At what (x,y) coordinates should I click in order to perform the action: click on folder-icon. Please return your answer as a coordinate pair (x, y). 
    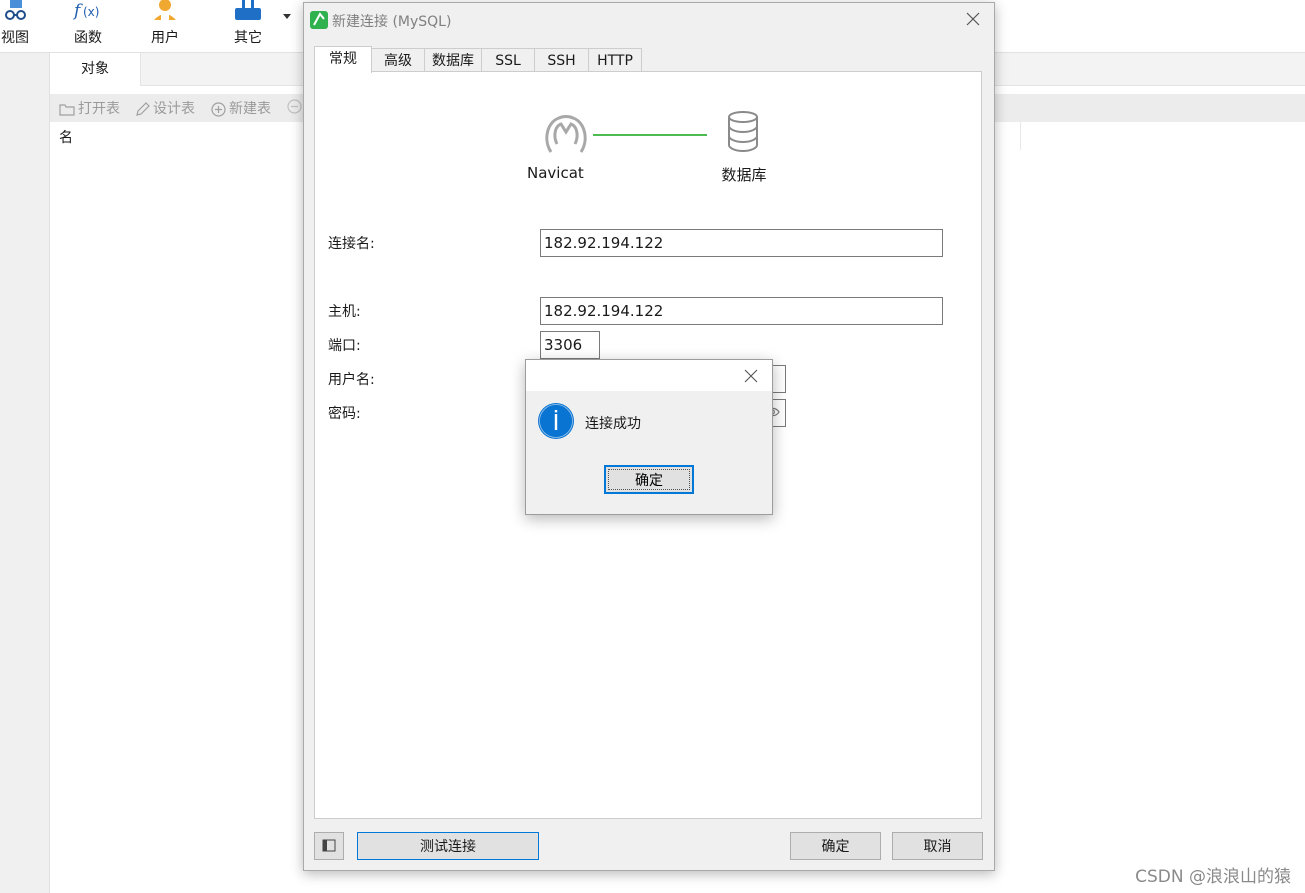
    Looking at the image, I should click on (67, 109).